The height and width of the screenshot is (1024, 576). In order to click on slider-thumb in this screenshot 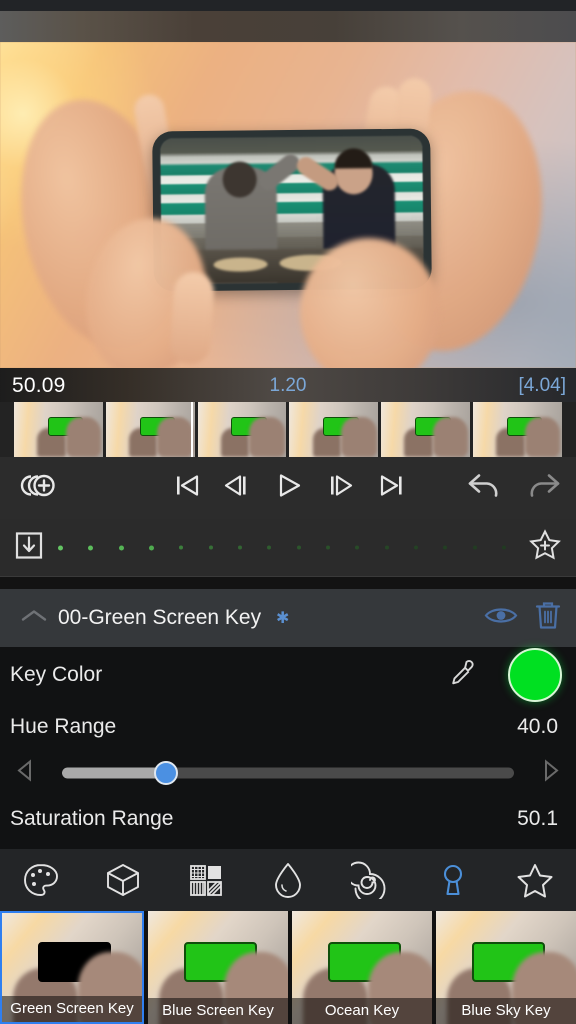, I will do `click(165, 773)`.